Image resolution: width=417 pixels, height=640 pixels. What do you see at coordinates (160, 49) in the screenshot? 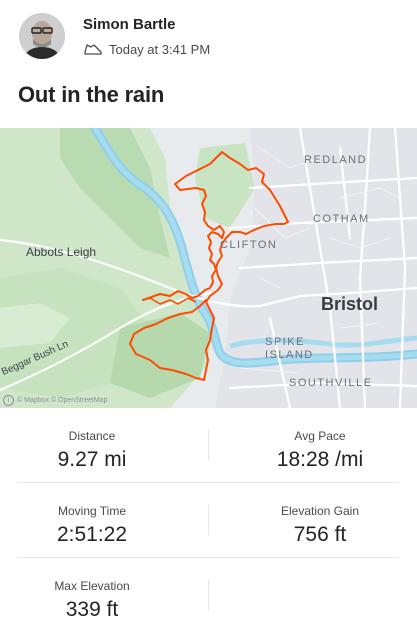
I see `activity-timestamp: Today at 3:41 PM` at bounding box center [160, 49].